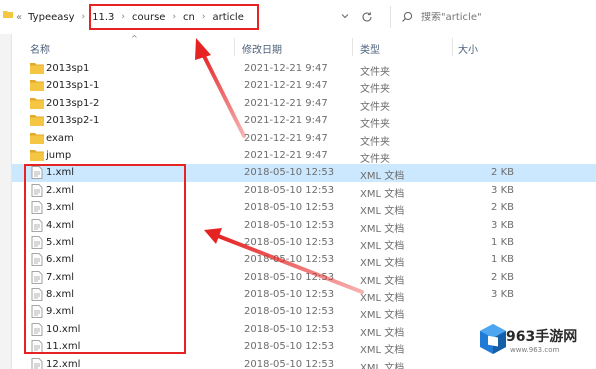 The width and height of the screenshot is (596, 369). Describe the element at coordinates (542, 337) in the screenshot. I see `watermark-text: 963手游网` at that location.